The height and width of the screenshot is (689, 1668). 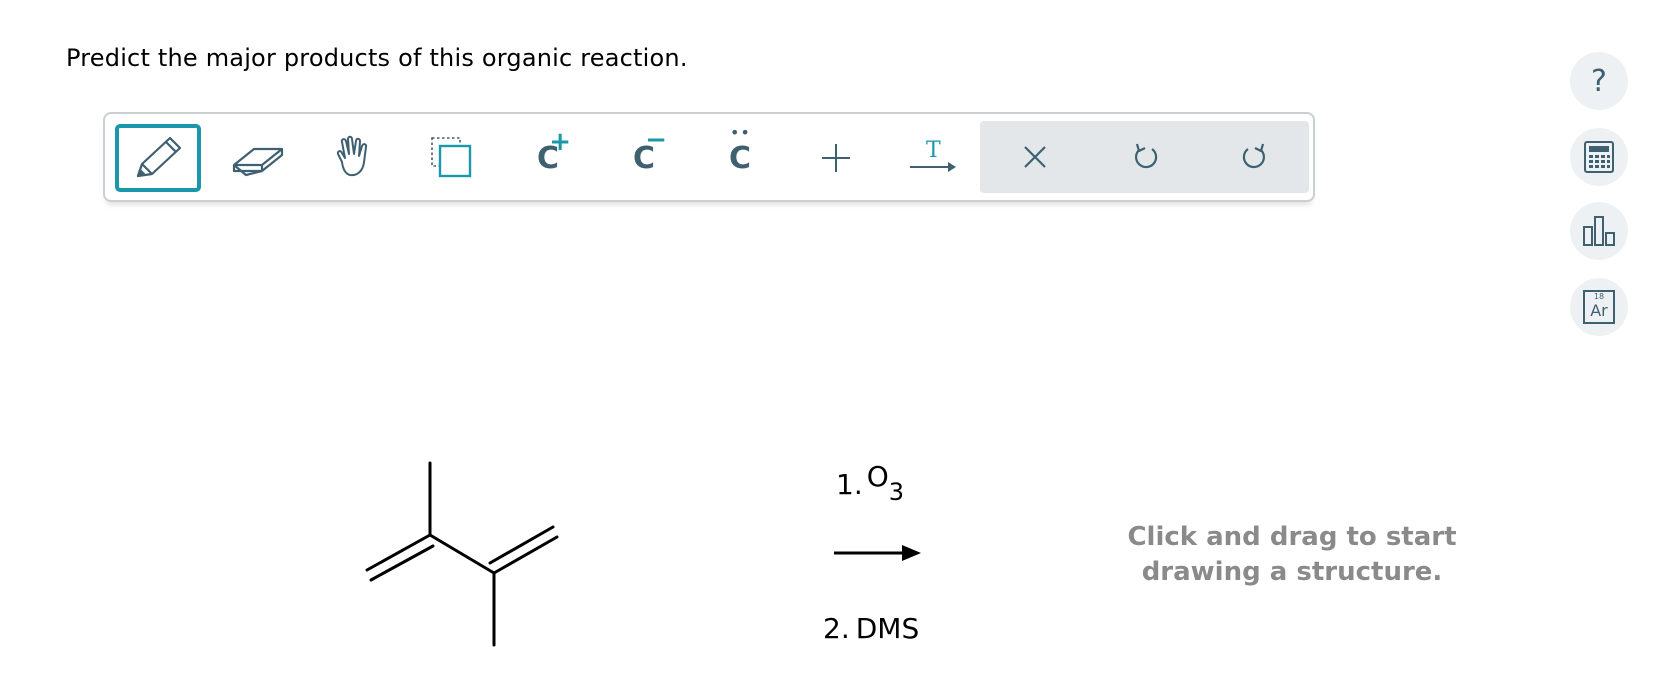 I want to click on reagent-step-1: 1. O3, so click(x=870, y=483).